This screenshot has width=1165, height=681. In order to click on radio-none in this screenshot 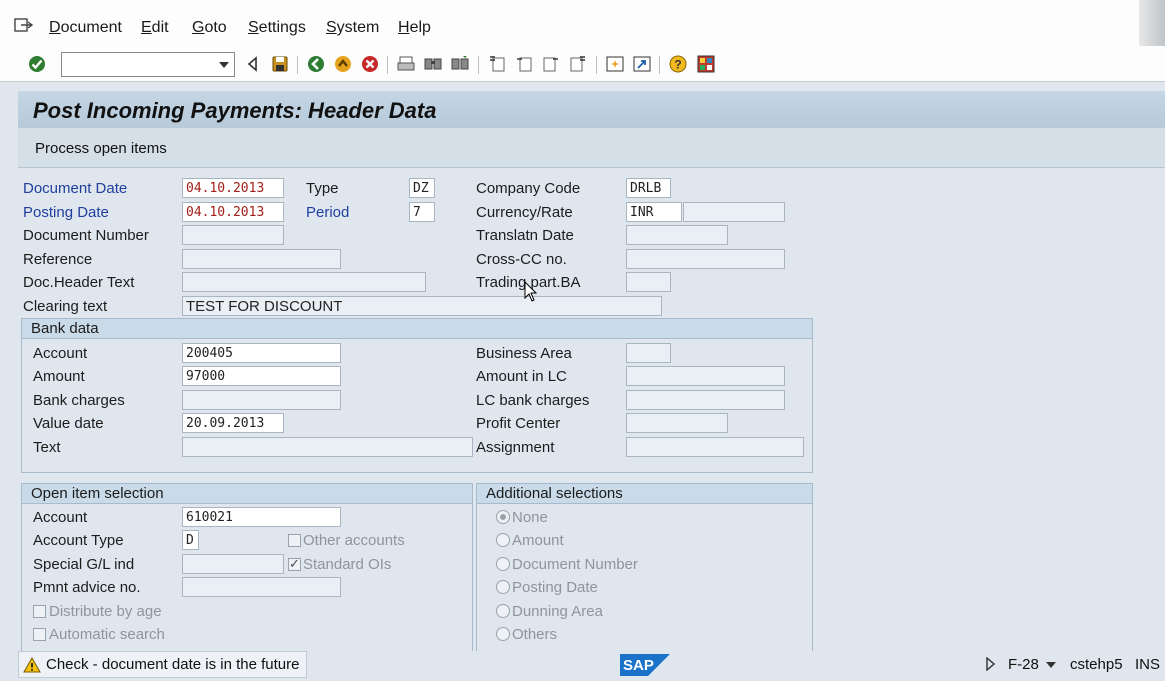, I will do `click(503, 517)`.